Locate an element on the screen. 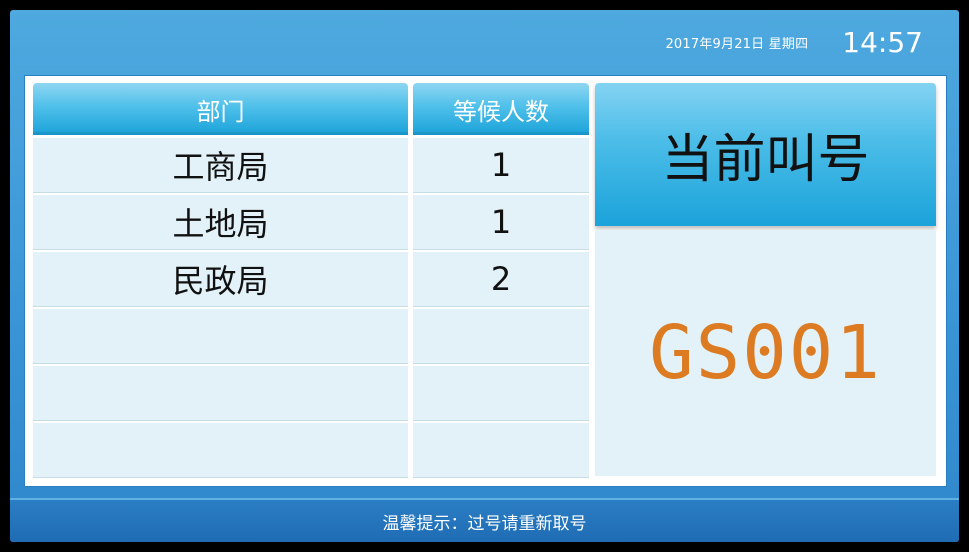 The height and width of the screenshot is (552, 969). table-row: 民政局 2 is located at coordinates (312, 279).